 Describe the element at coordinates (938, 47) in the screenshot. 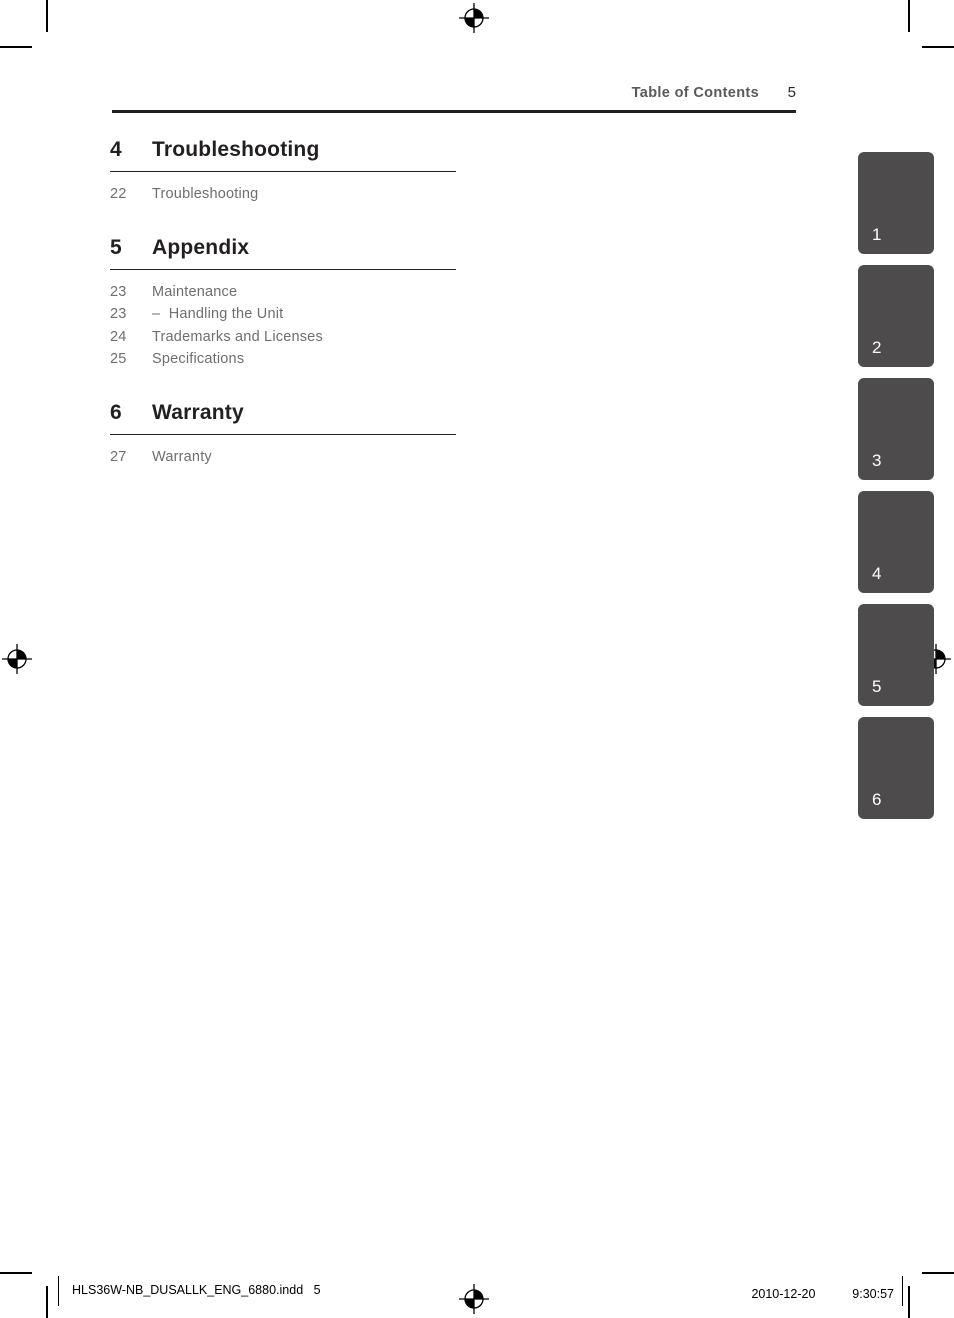

I see `crop-mark-top-right-horizontal` at that location.